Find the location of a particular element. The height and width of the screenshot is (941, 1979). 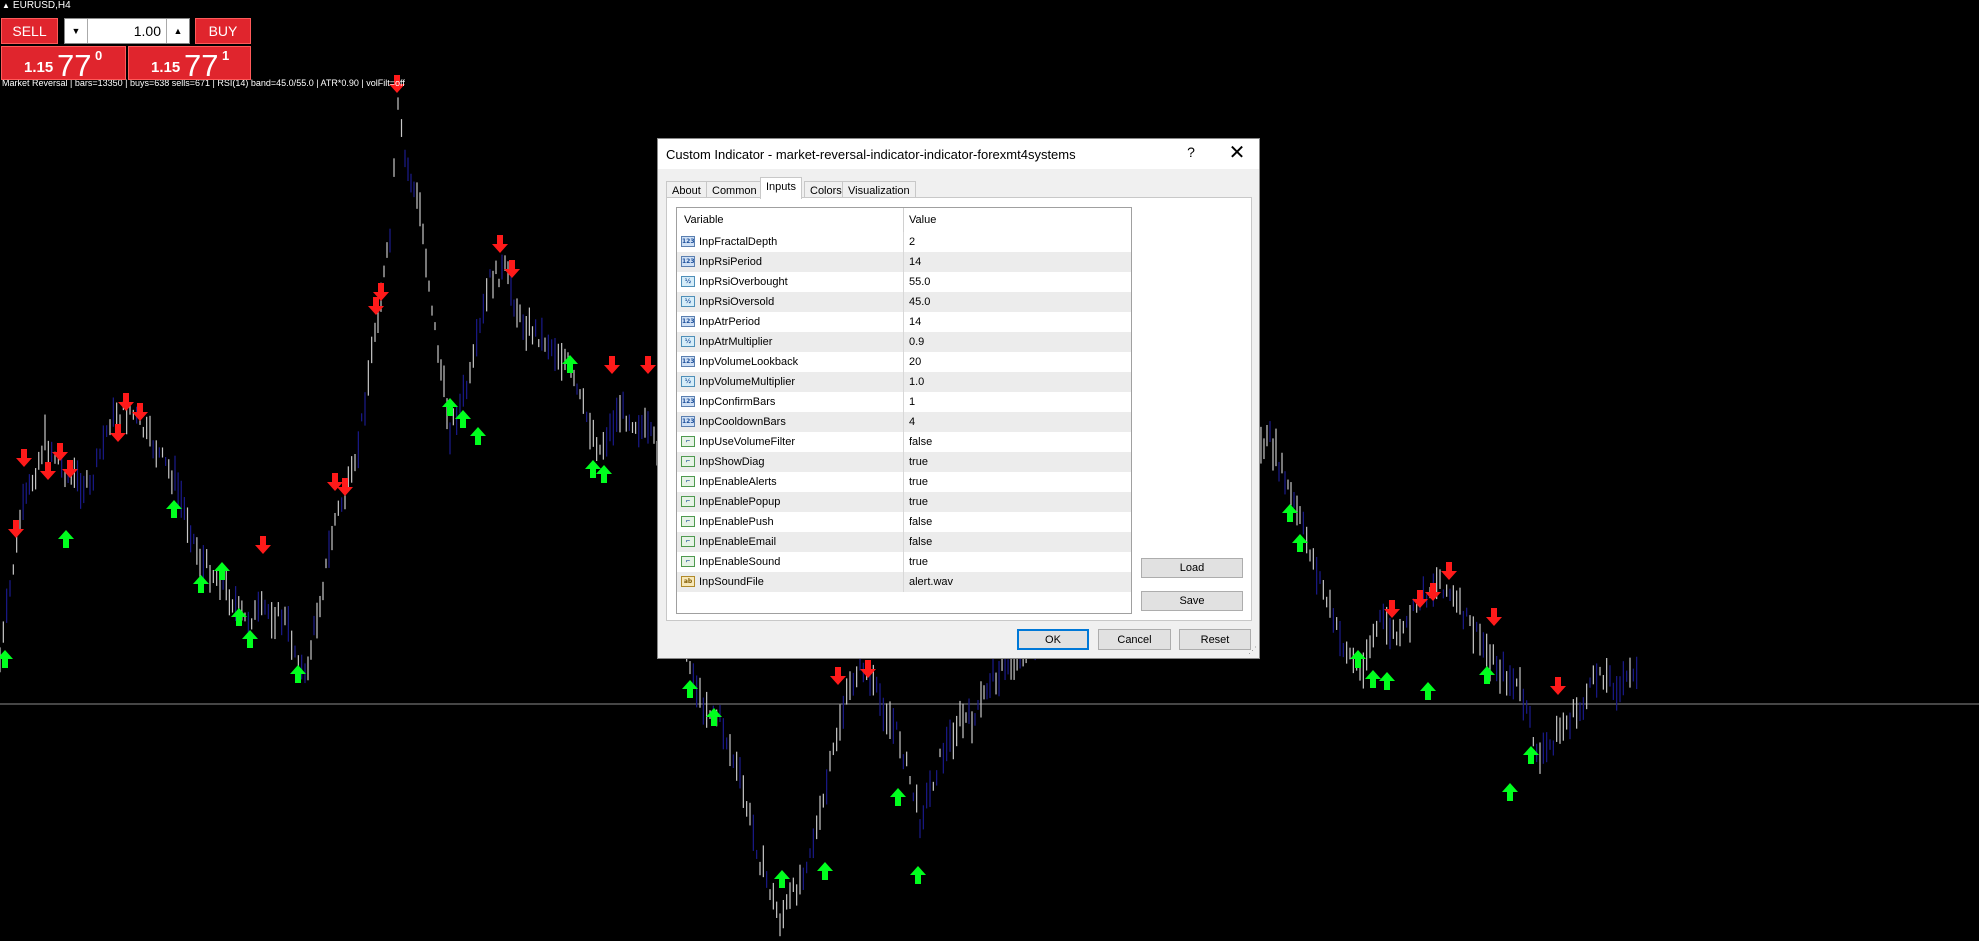

buy-price-display: 1.15 77 1 is located at coordinates (189, 64).